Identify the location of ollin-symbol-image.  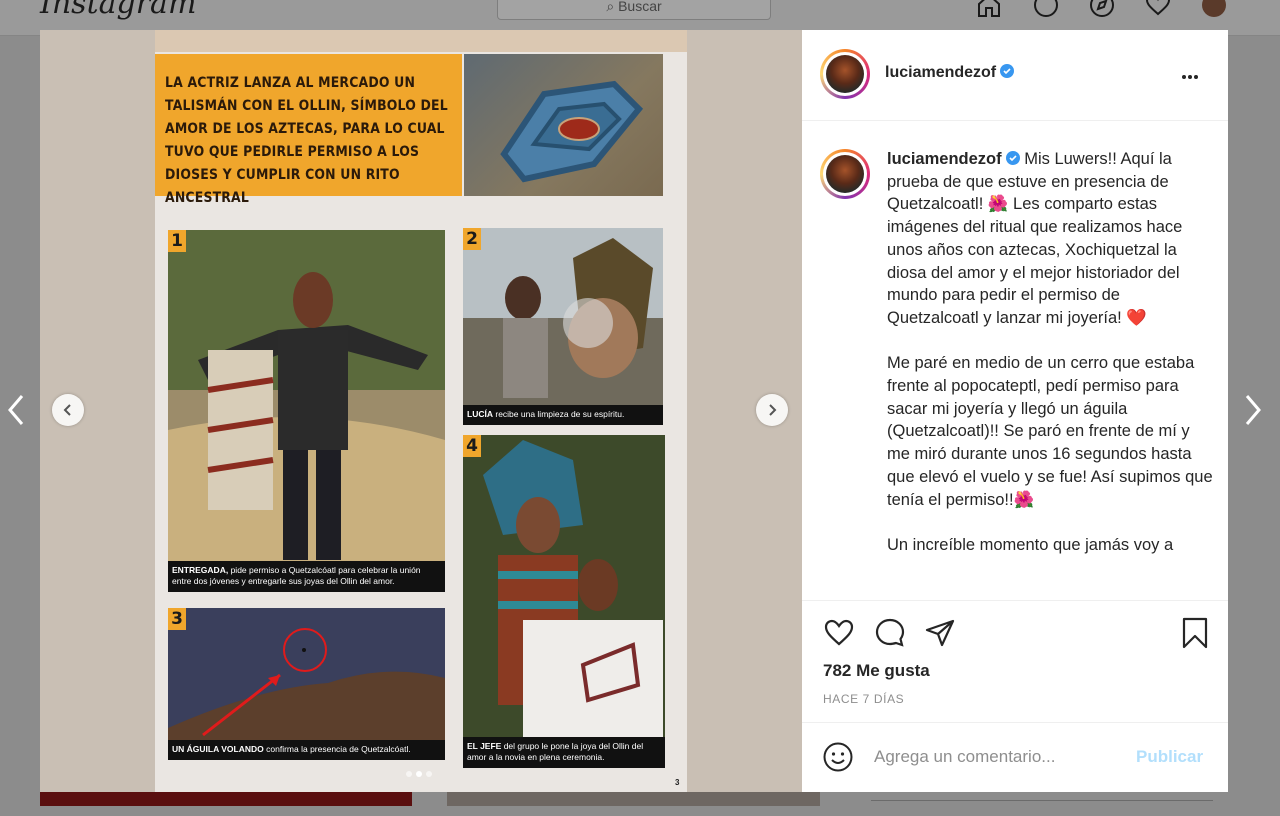
(563, 125).